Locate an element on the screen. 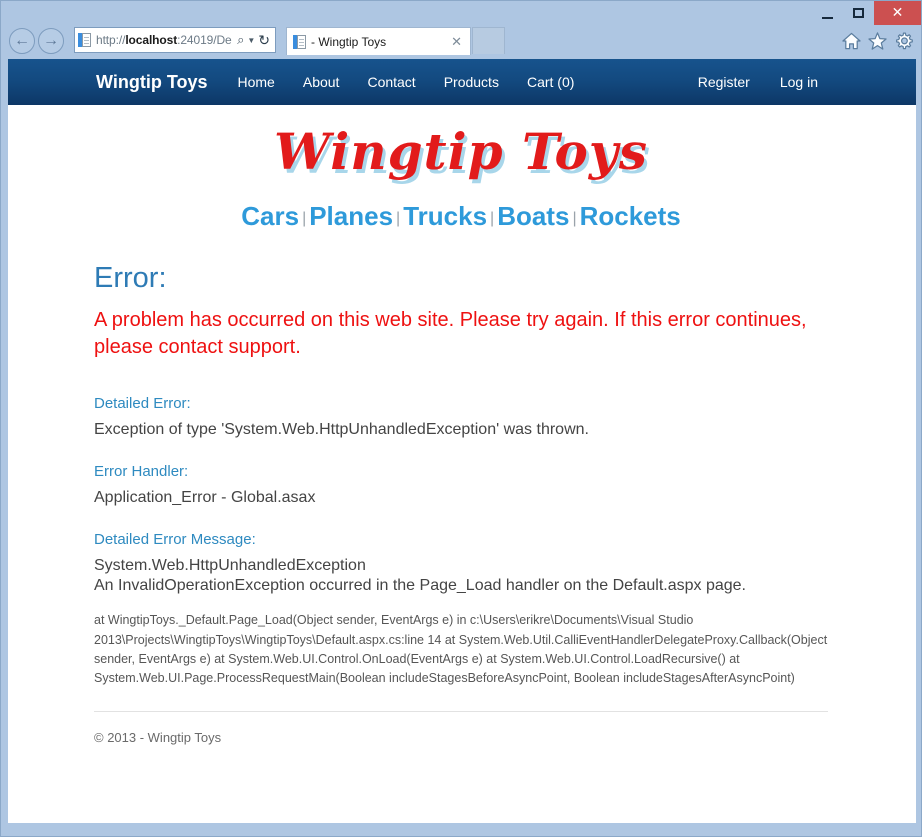 The height and width of the screenshot is (837, 922). minimize-button is located at coordinates (827, 13).